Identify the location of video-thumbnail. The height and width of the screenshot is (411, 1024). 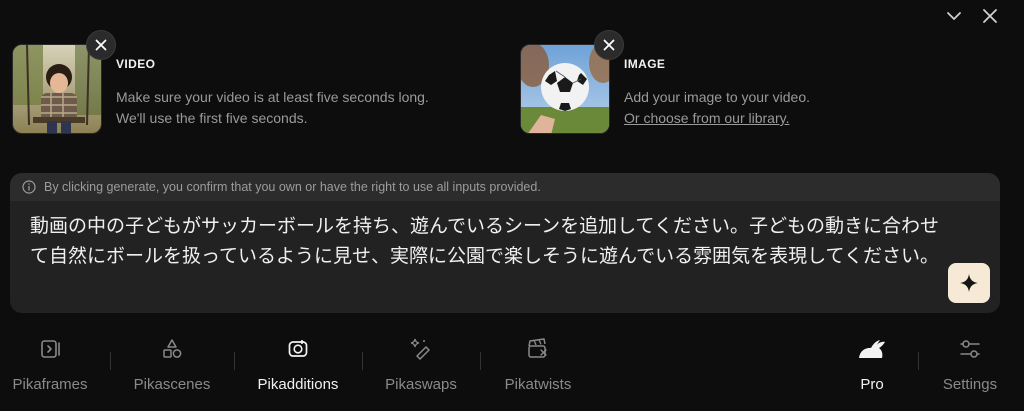
(57, 89).